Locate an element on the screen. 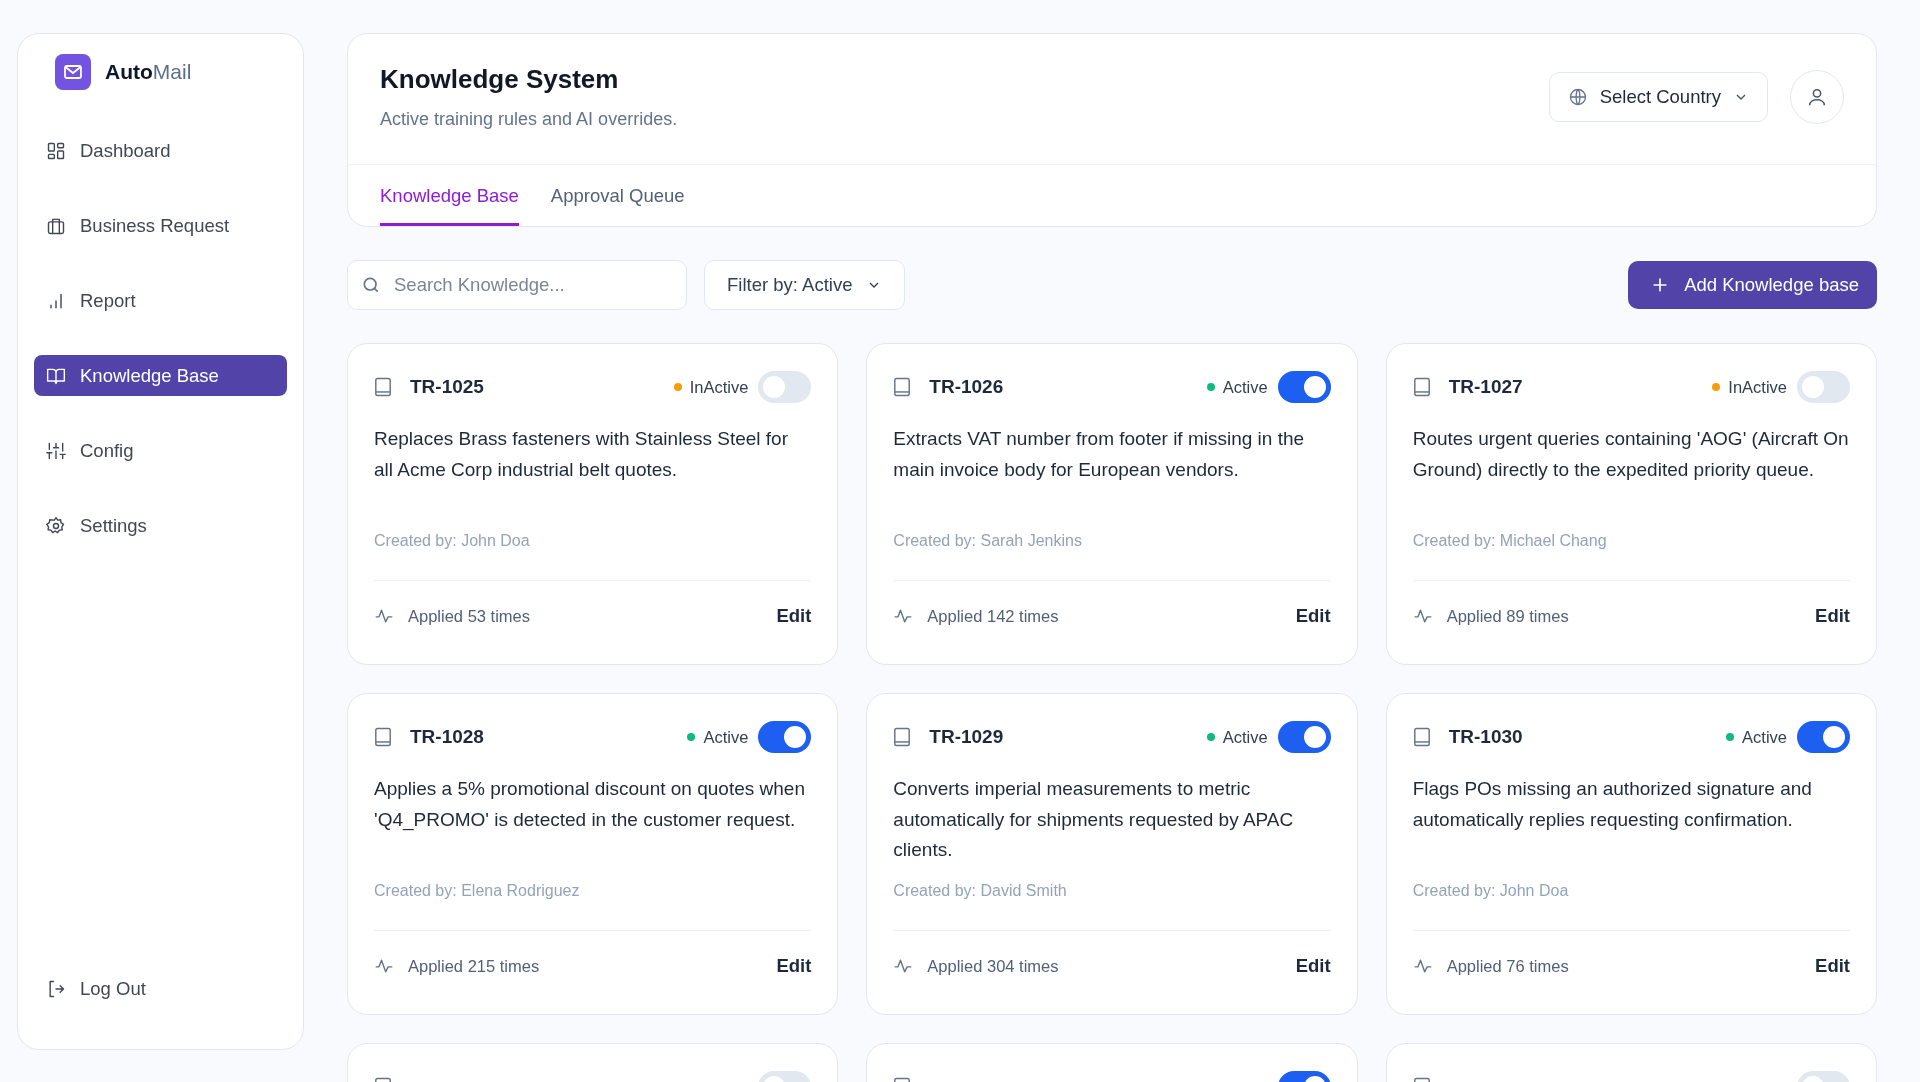 This screenshot has height=1082, width=1920. brand-name: AutoMail is located at coordinates (148, 72).